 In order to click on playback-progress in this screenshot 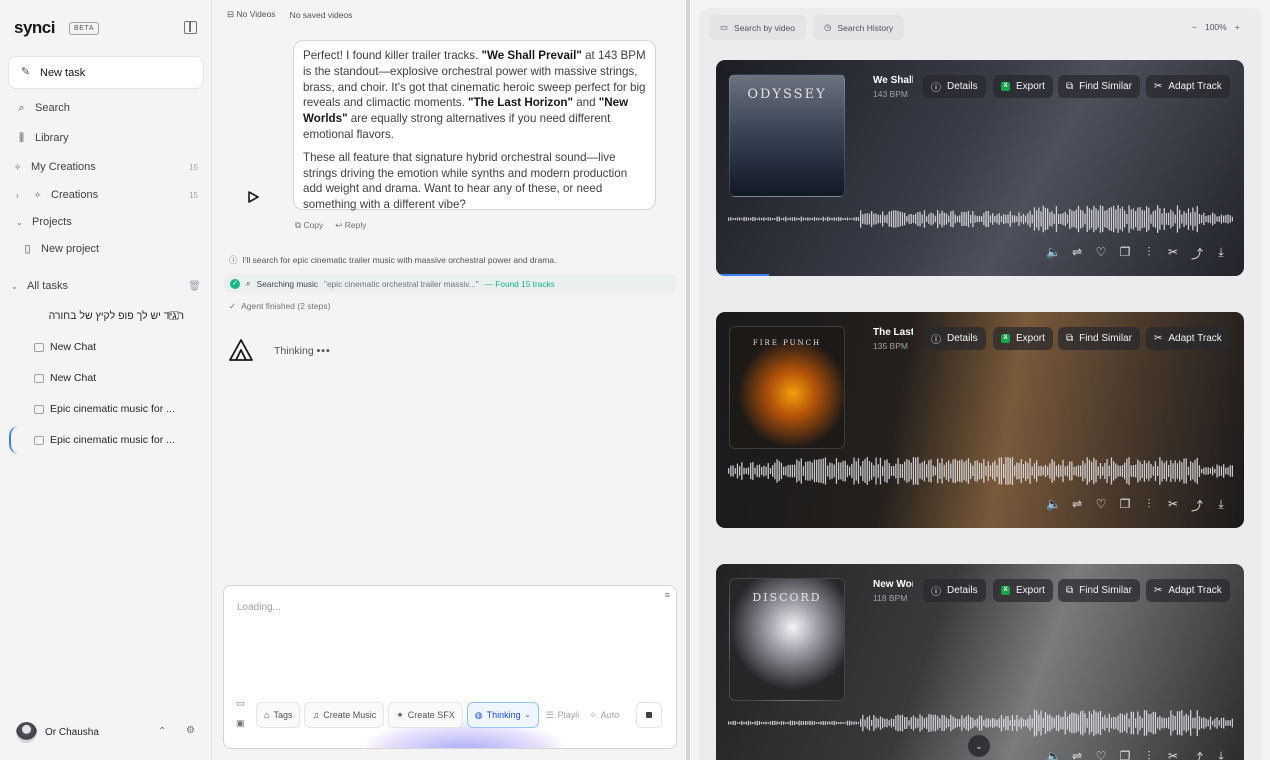, I will do `click(742, 275)`.